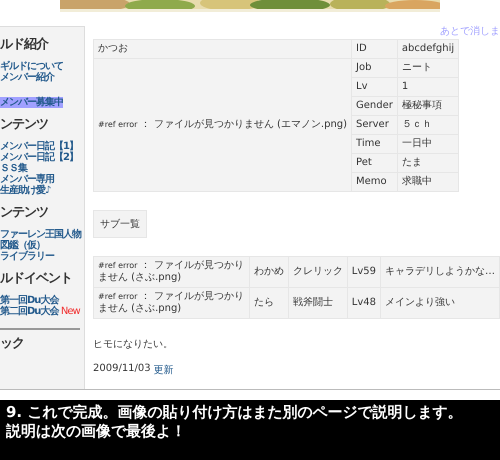 This screenshot has height=460, width=500. What do you see at coordinates (13, 168) in the screenshot?
I see `sidebar-link: ＳＳ集` at bounding box center [13, 168].